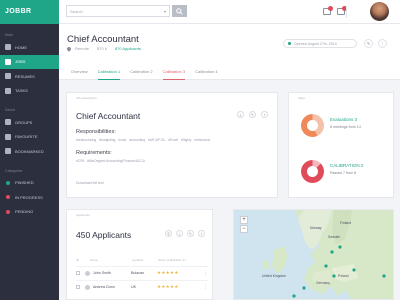 This screenshot has height=300, width=400. What do you see at coordinates (168, 233) in the screenshot?
I see `search-button: ⚲` at bounding box center [168, 233].